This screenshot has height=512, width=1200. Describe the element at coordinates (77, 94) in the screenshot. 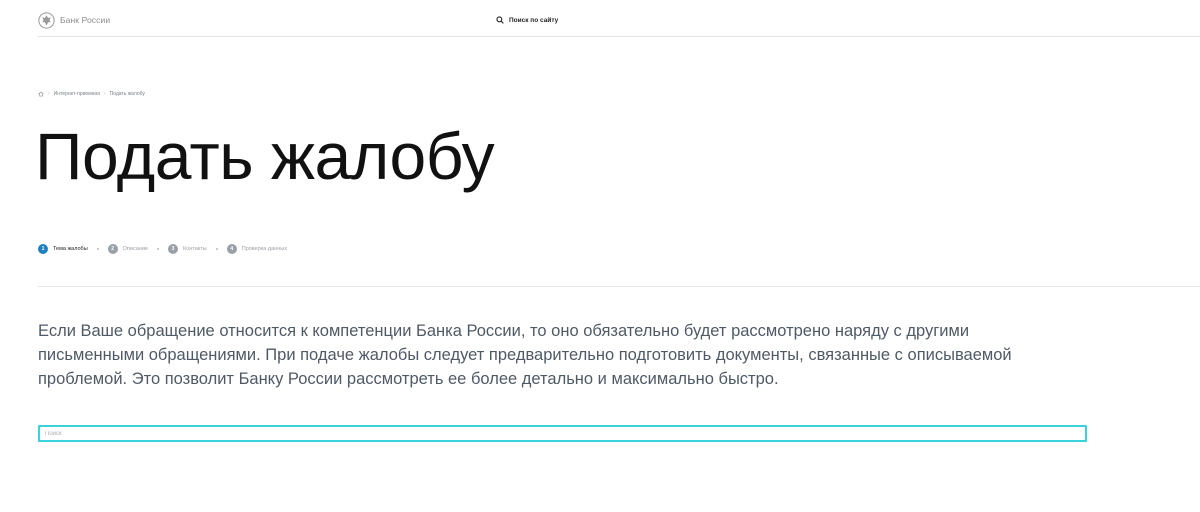

I see `breadcrumb-item-reception: Интернет-приемная` at that location.